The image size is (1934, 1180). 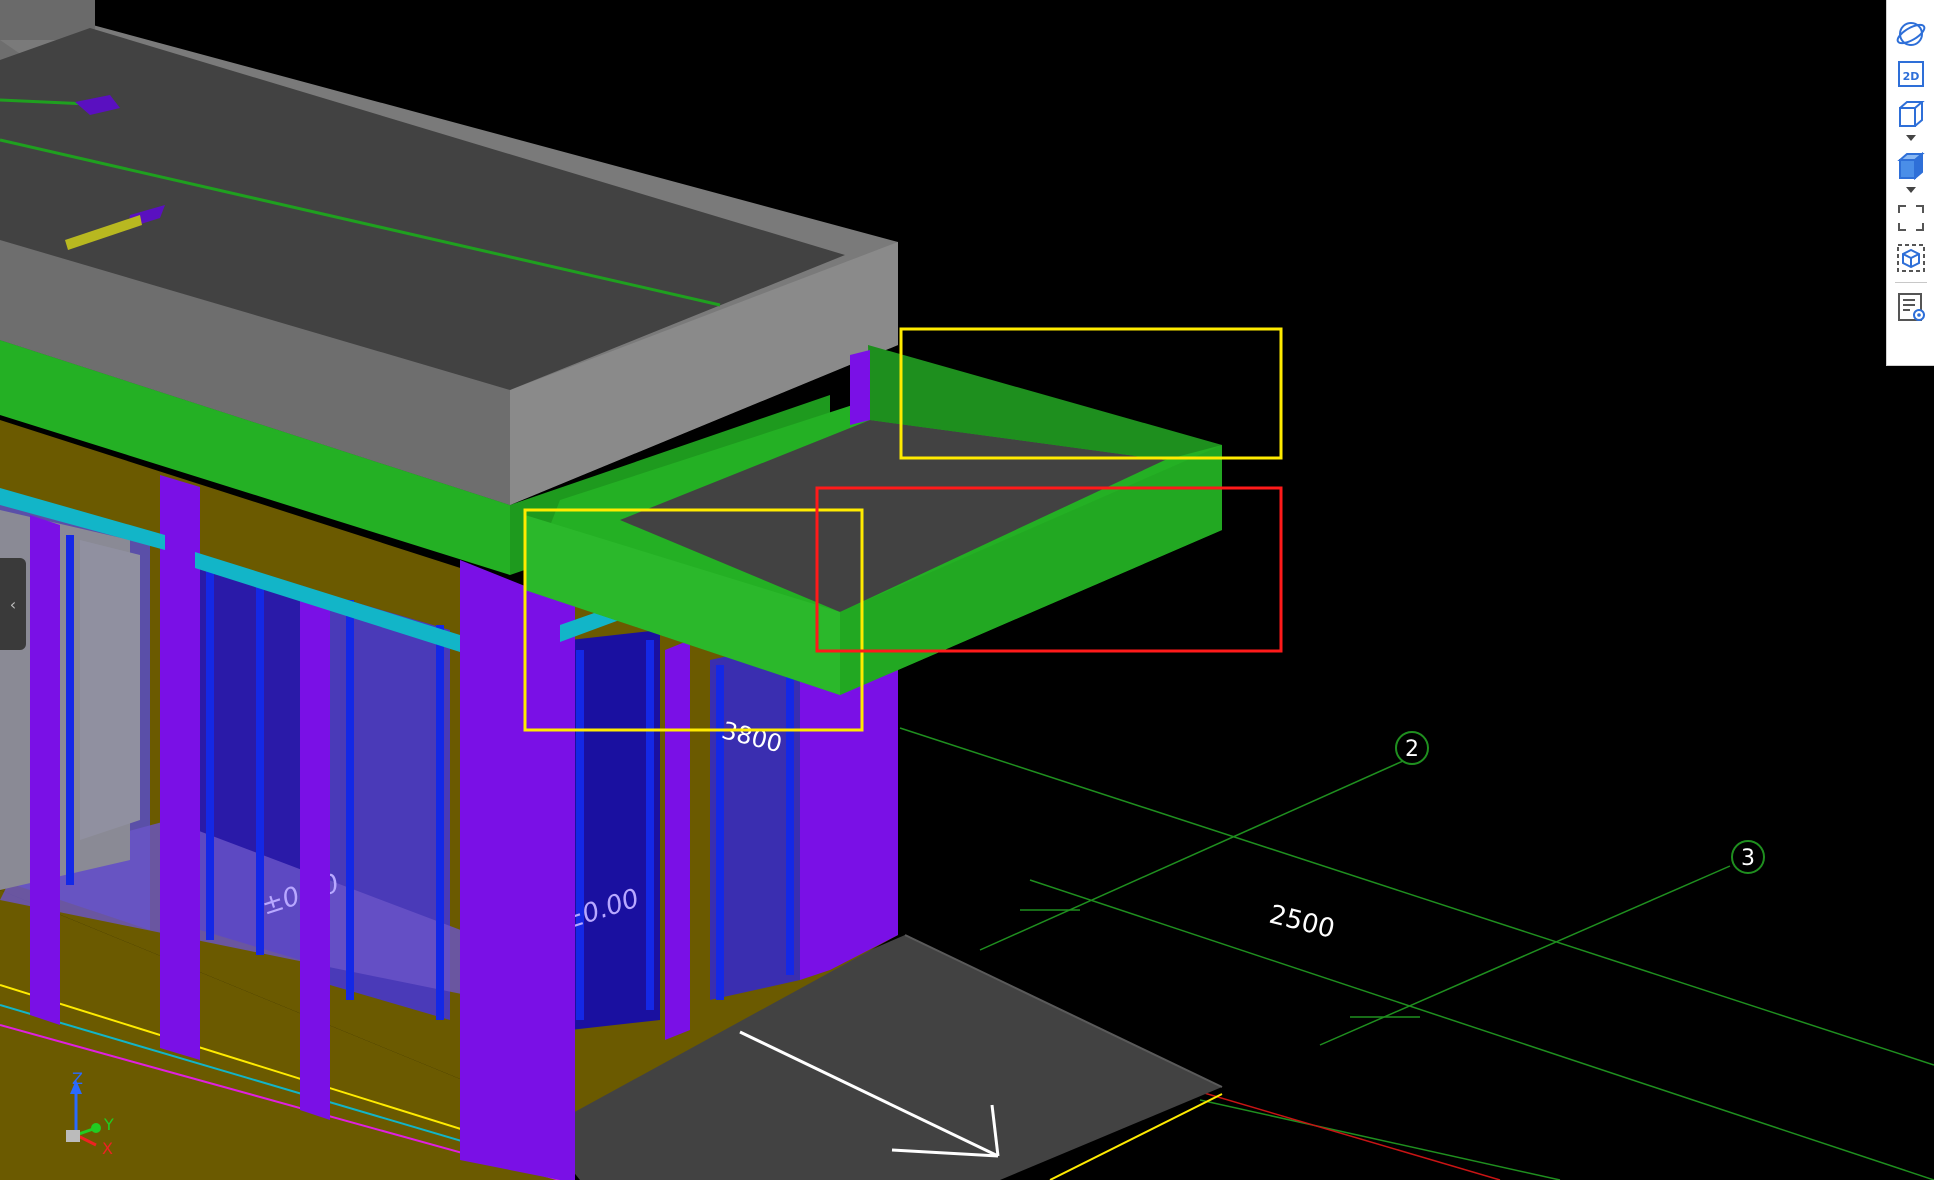 I want to click on ucs-y-label: Y, so click(x=108, y=1124).